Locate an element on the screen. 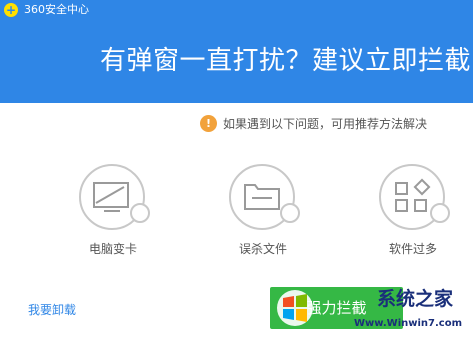 This screenshot has width=473, height=337. info-icon: ! is located at coordinates (208, 123).